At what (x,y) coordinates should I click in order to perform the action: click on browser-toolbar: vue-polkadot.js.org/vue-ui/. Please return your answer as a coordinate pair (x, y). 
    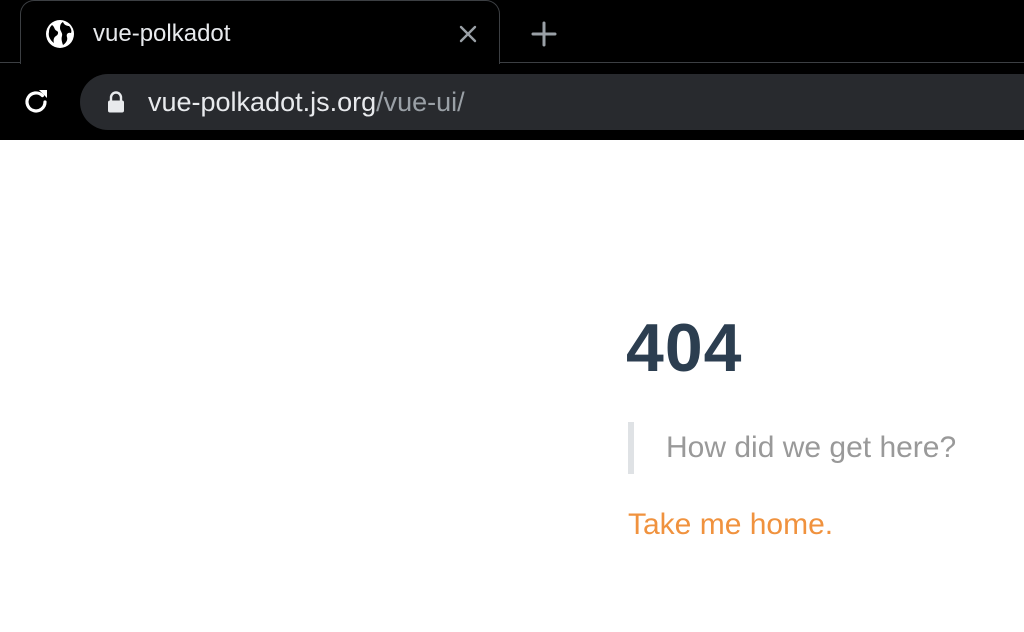
    Looking at the image, I should click on (512, 102).